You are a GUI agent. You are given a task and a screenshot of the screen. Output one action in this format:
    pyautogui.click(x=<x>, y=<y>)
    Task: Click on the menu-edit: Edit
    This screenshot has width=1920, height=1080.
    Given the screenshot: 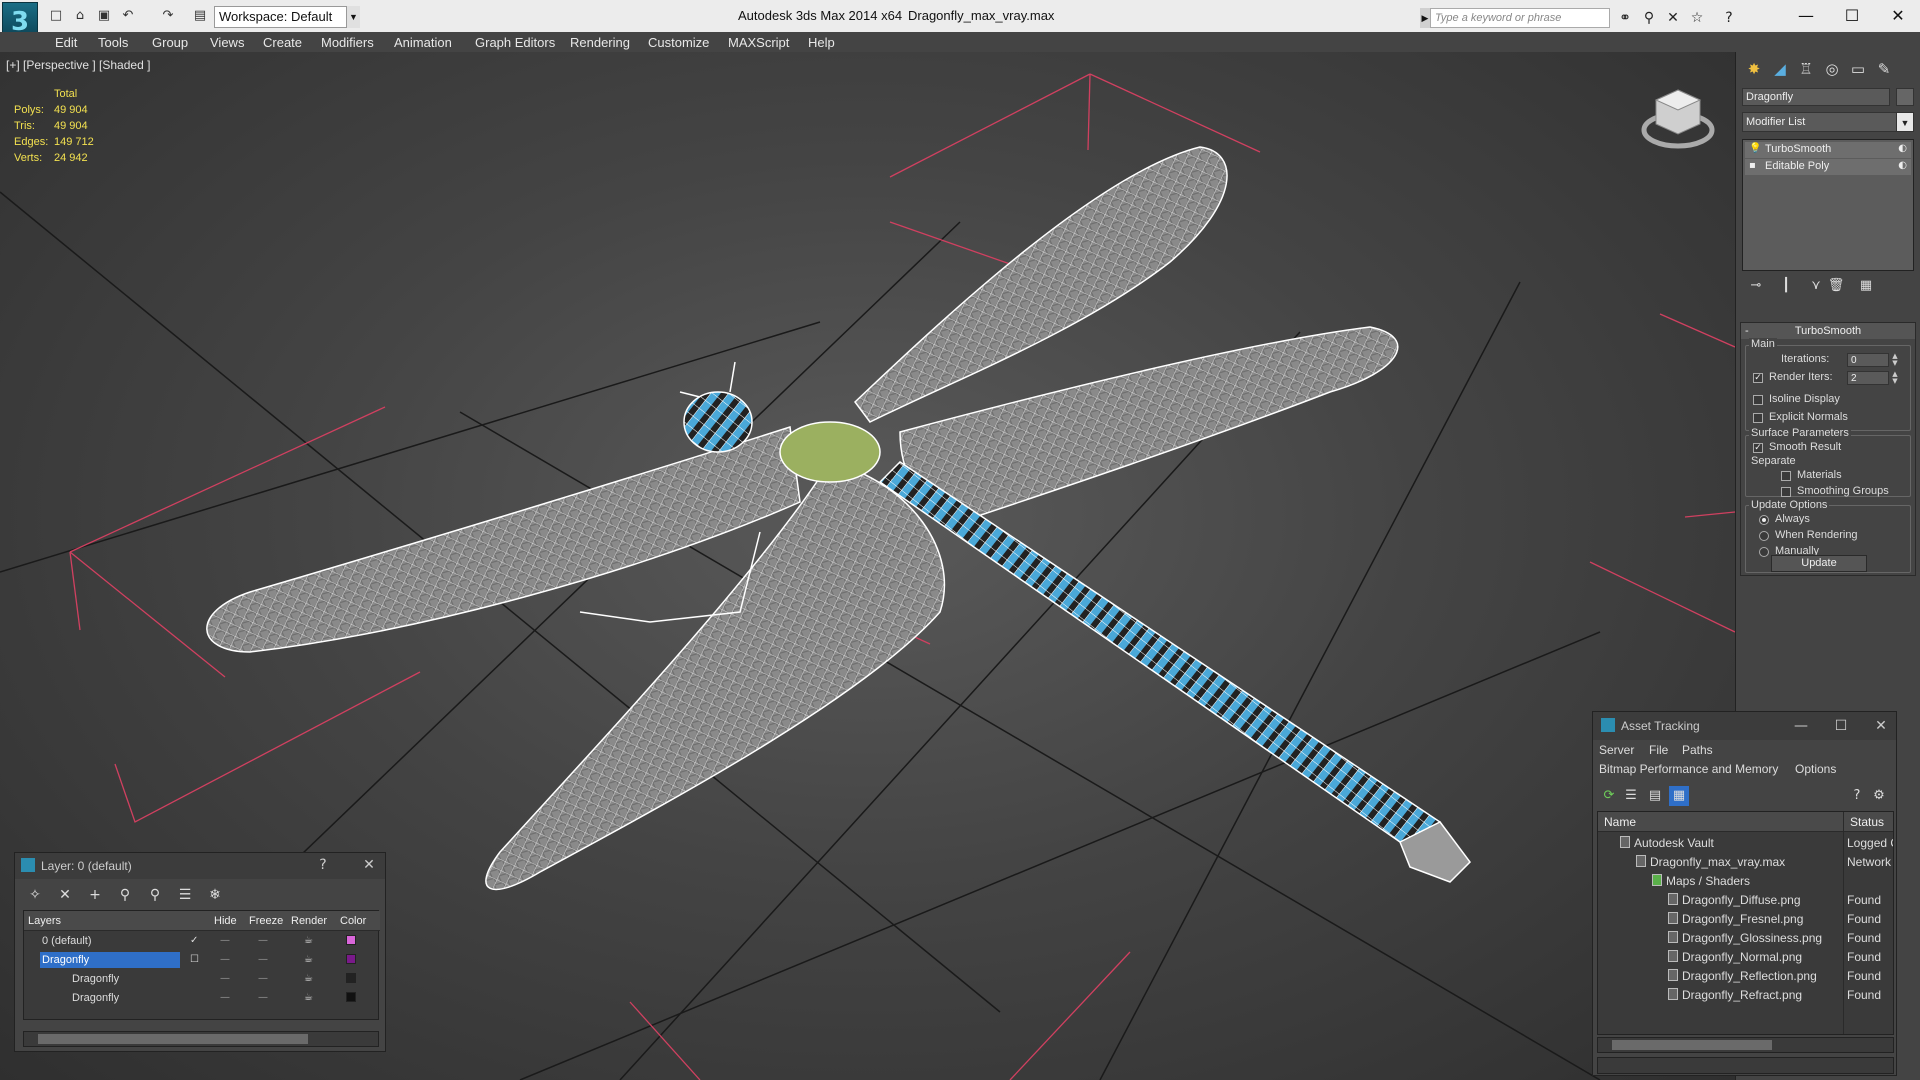 What is the action you would take?
    pyautogui.click(x=66, y=42)
    